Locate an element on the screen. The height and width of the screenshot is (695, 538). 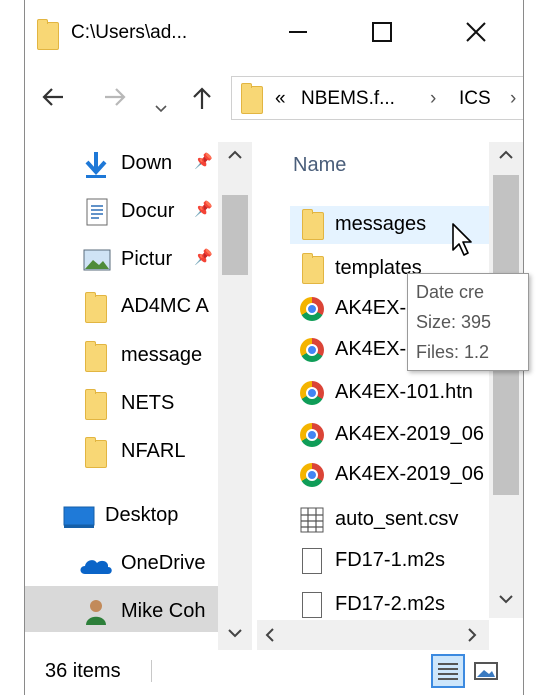
forward-button is located at coordinates (115, 100).